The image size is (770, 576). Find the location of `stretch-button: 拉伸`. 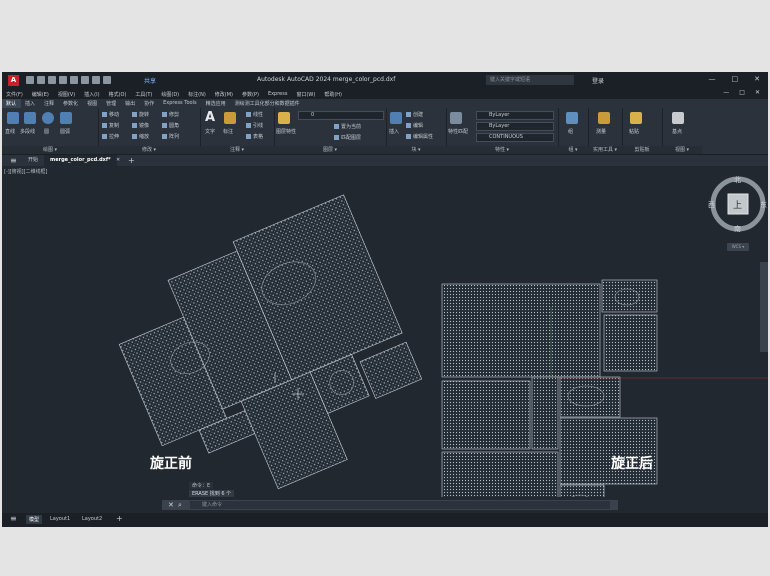

stretch-button: 拉伸 is located at coordinates (110, 136).